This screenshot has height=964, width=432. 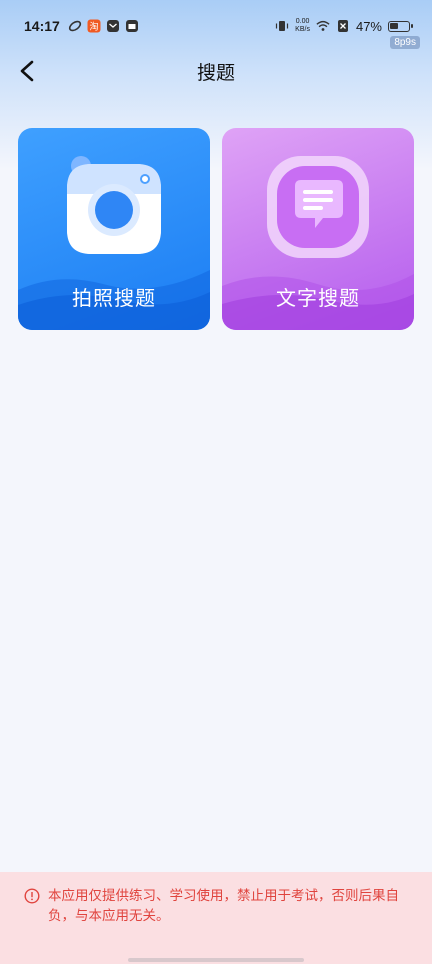 I want to click on back-button, so click(x=28, y=71).